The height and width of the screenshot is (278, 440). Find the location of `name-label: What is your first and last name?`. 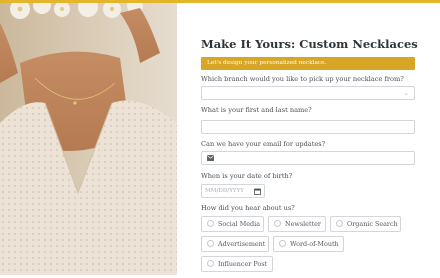

name-label: What is your first and last name? is located at coordinates (256, 110).